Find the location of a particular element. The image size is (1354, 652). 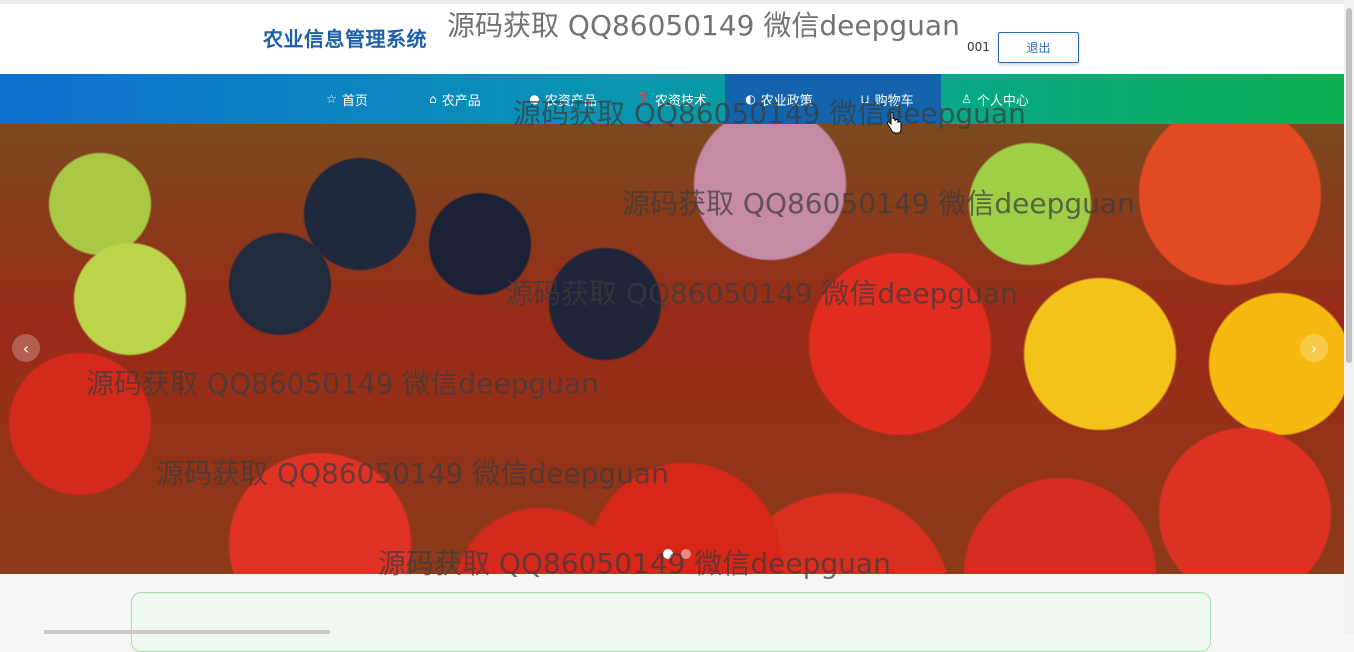

user-icon: ♙ is located at coordinates (966, 99).